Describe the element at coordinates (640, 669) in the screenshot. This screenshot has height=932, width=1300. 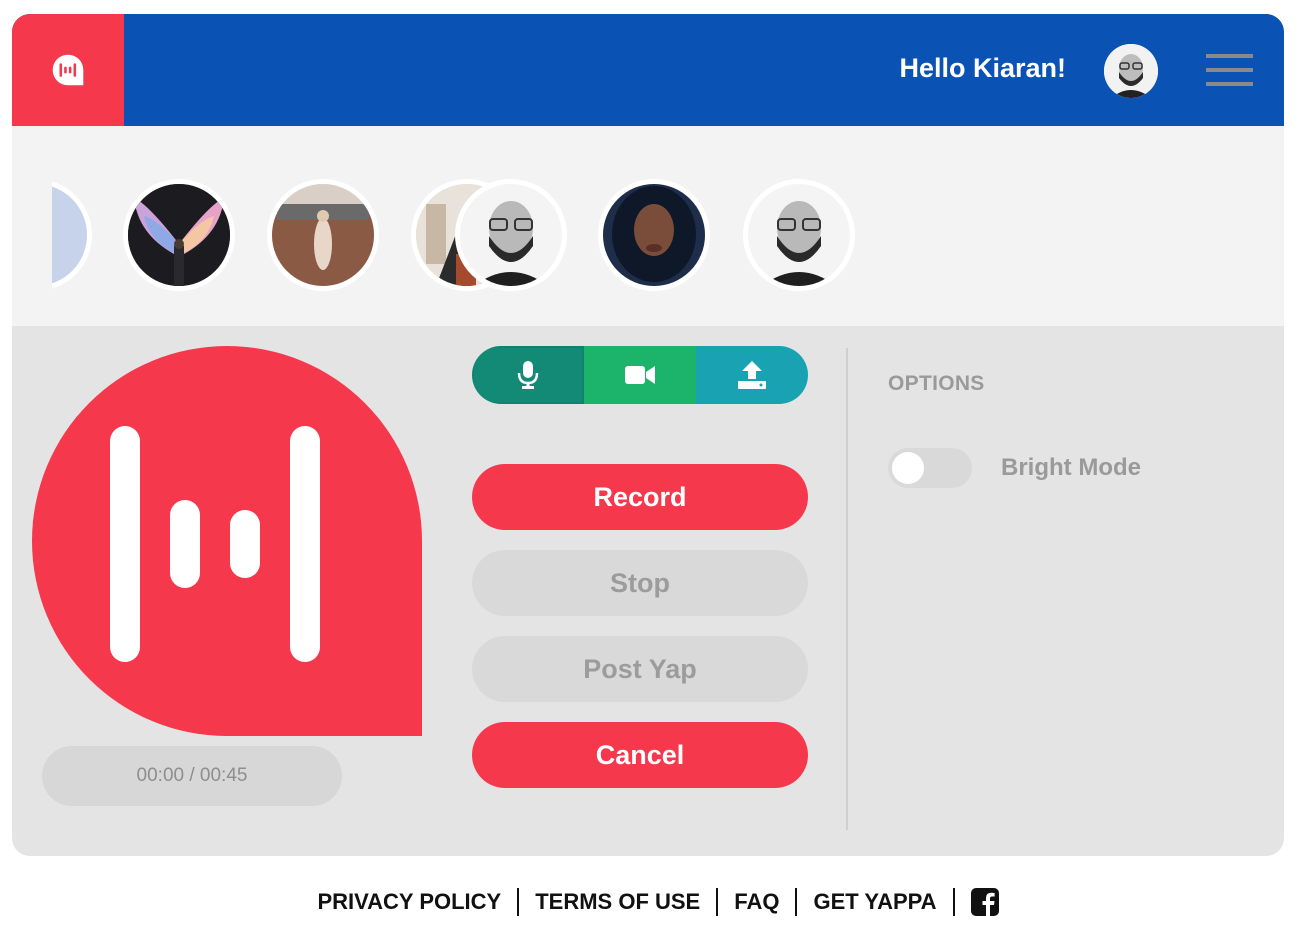
I see `post-yap-button: Post Yap` at that location.